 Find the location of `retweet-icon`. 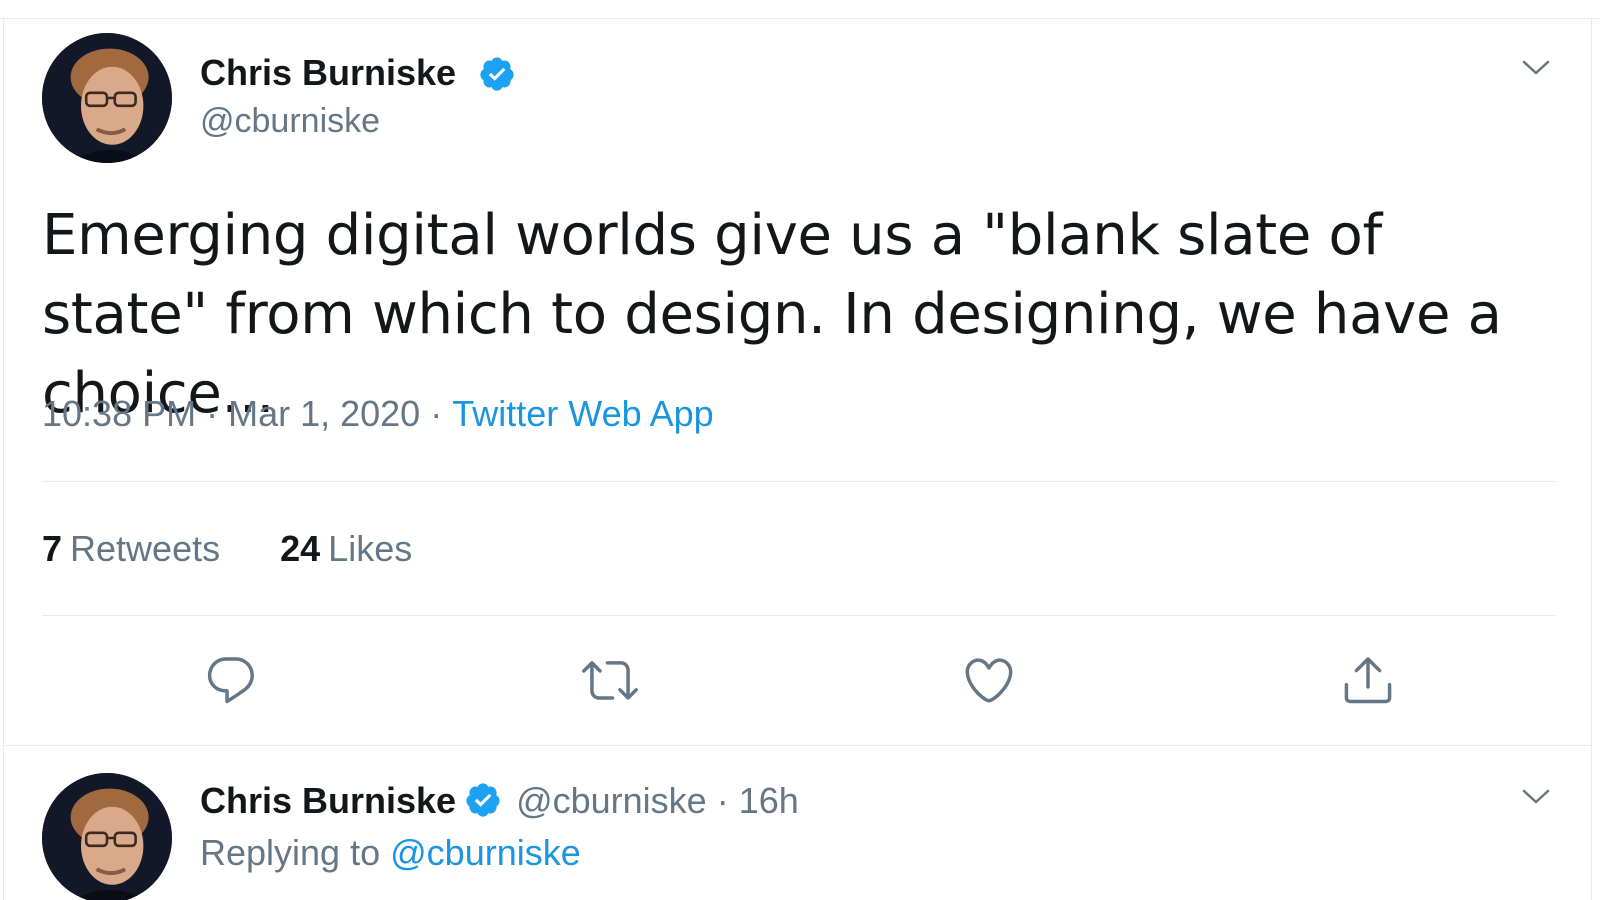

retweet-icon is located at coordinates (610, 680).